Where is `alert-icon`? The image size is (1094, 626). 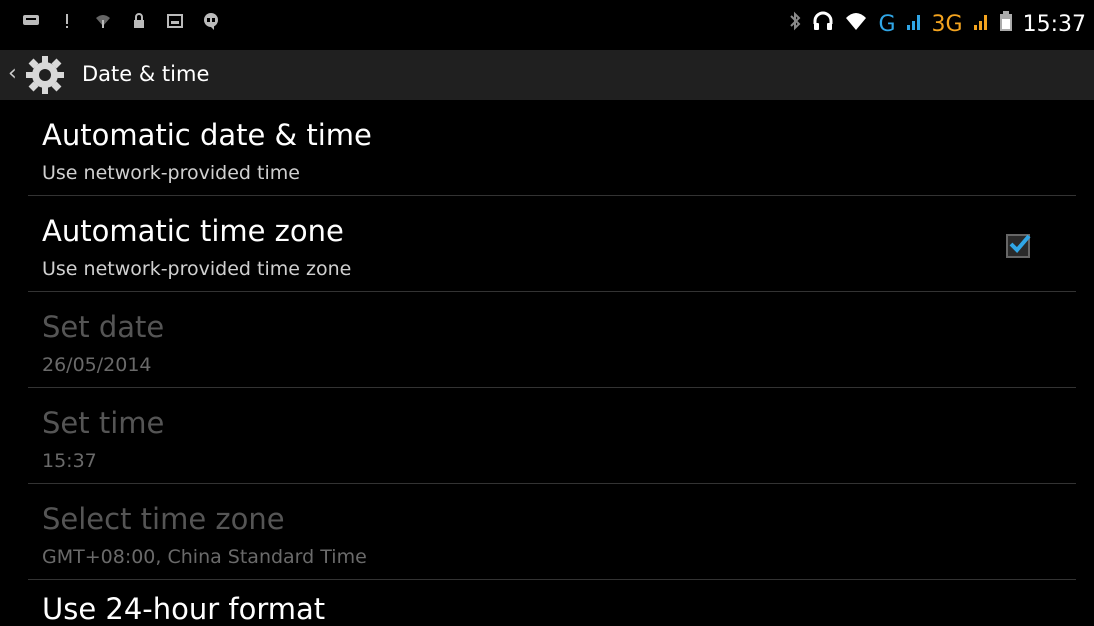 alert-icon is located at coordinates (67, 21).